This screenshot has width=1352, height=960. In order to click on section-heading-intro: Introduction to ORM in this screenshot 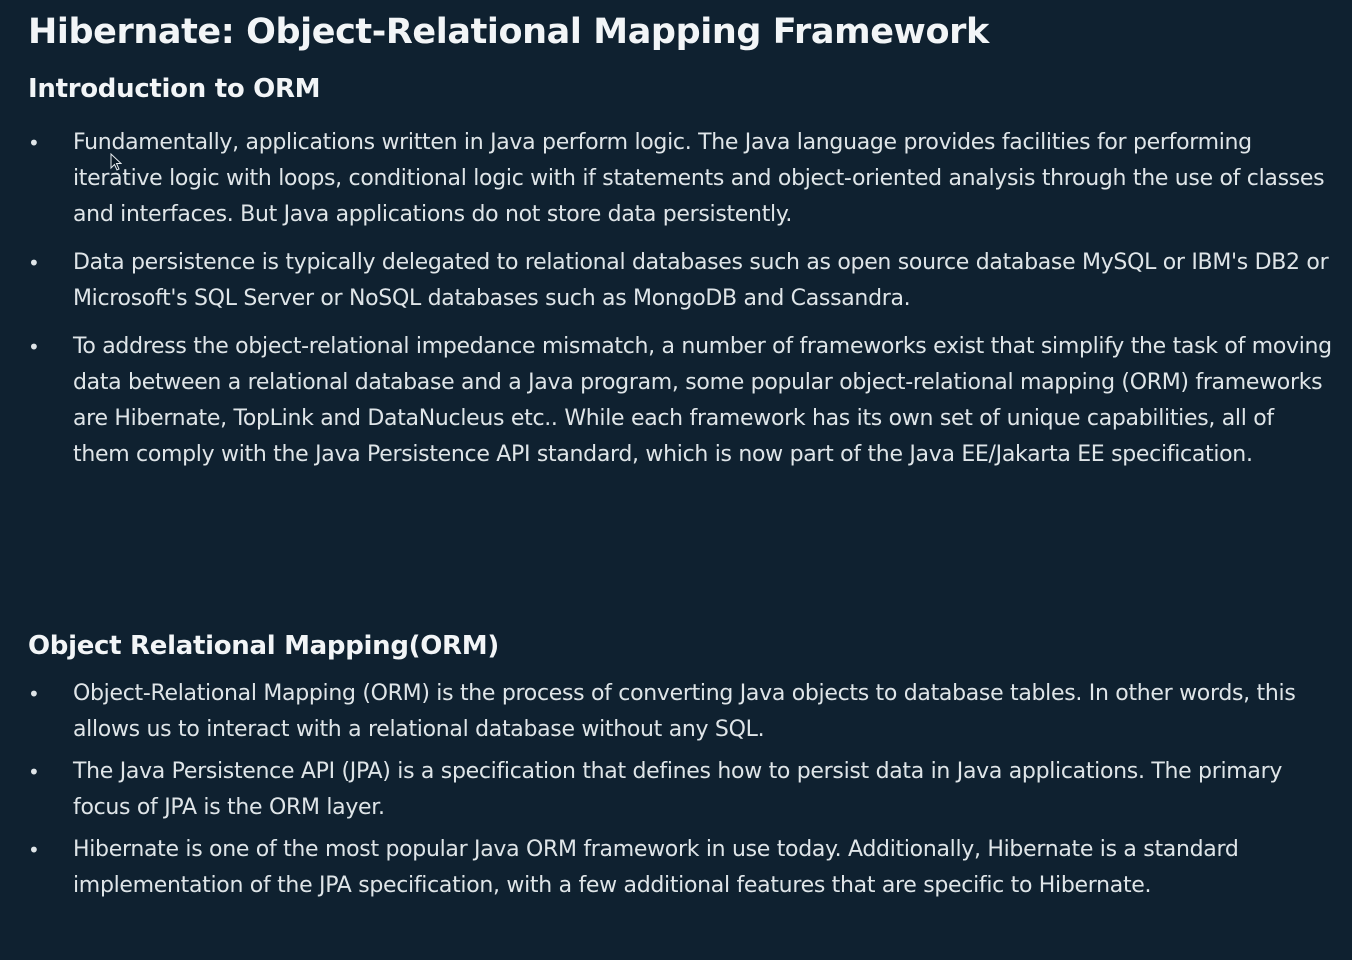, I will do `click(174, 89)`.